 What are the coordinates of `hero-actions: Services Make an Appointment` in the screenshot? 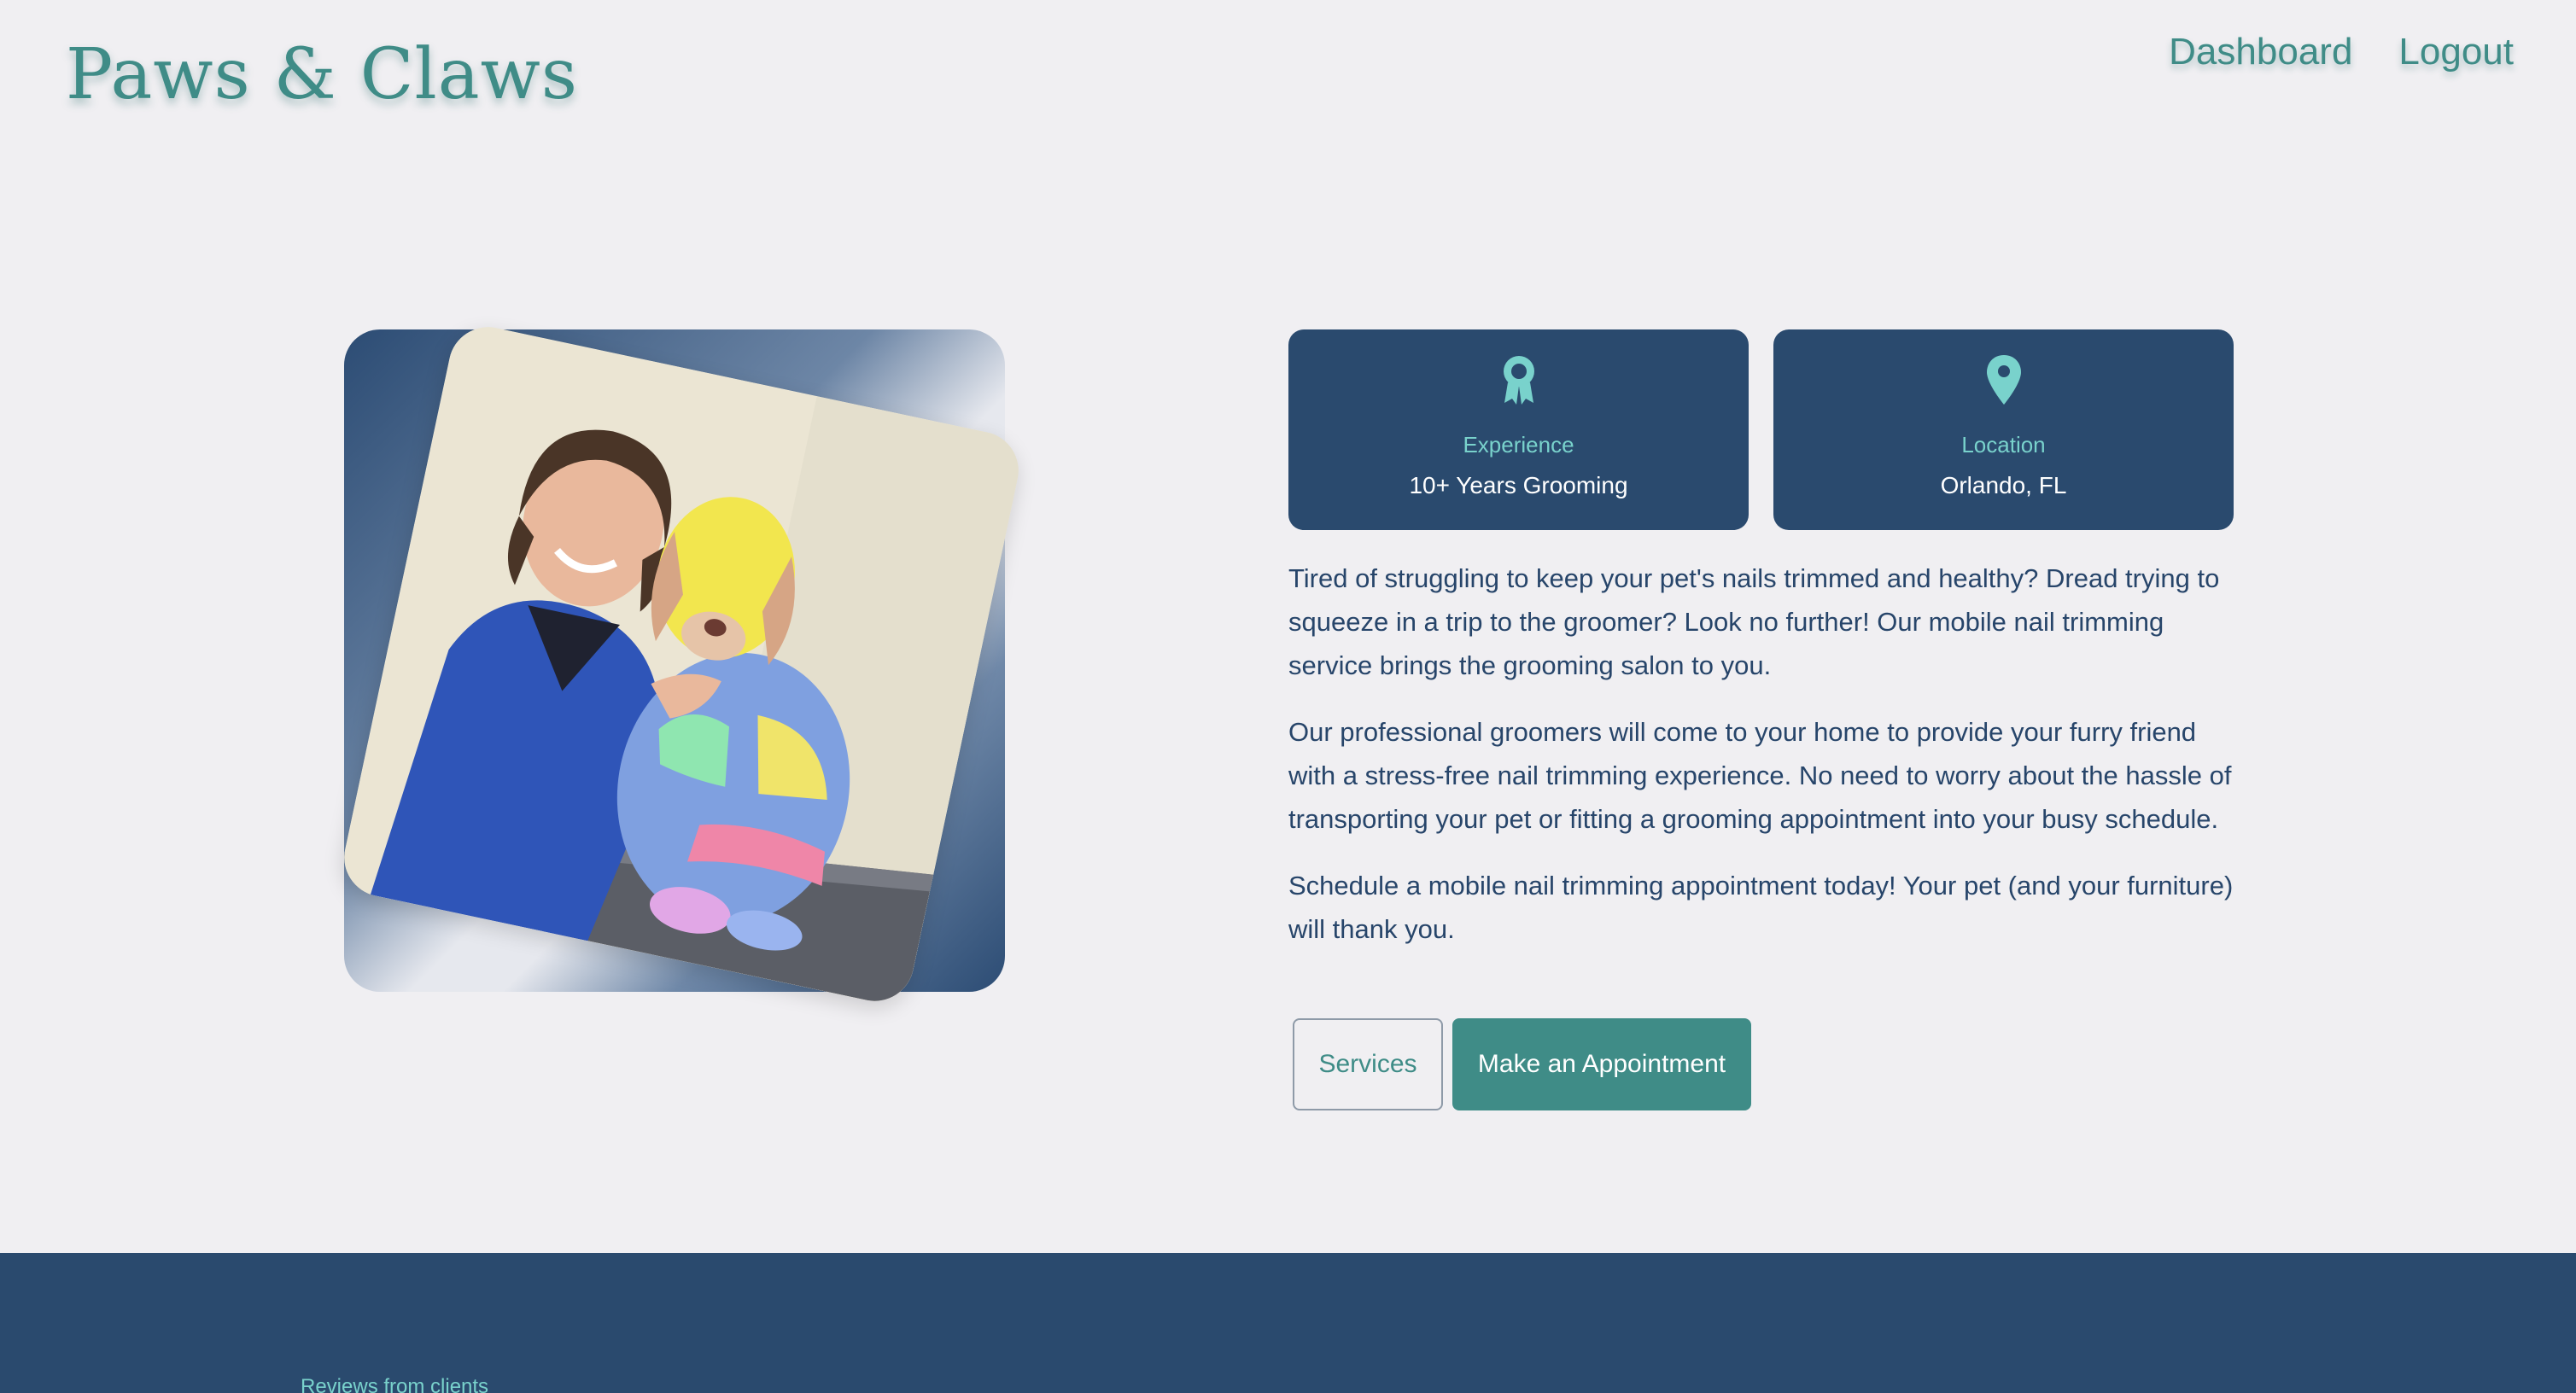 It's located at (1522, 1064).